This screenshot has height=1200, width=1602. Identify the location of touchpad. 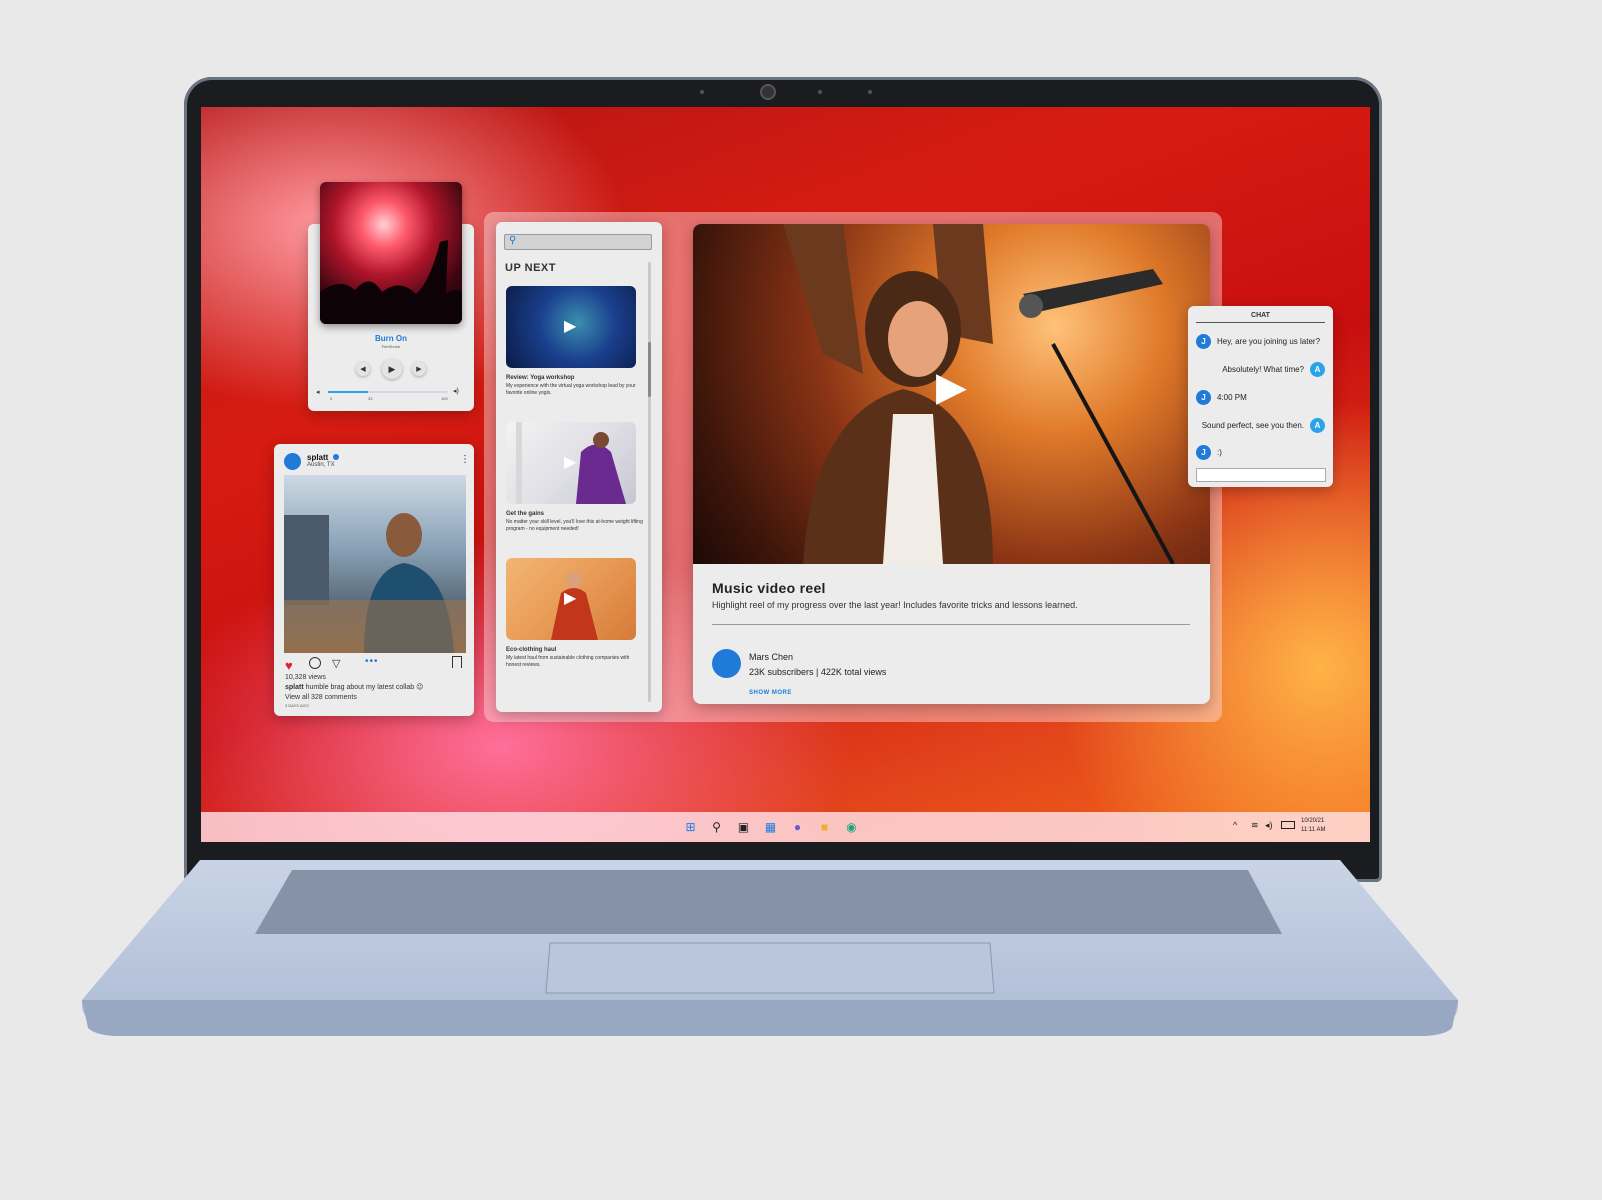
(766, 969).